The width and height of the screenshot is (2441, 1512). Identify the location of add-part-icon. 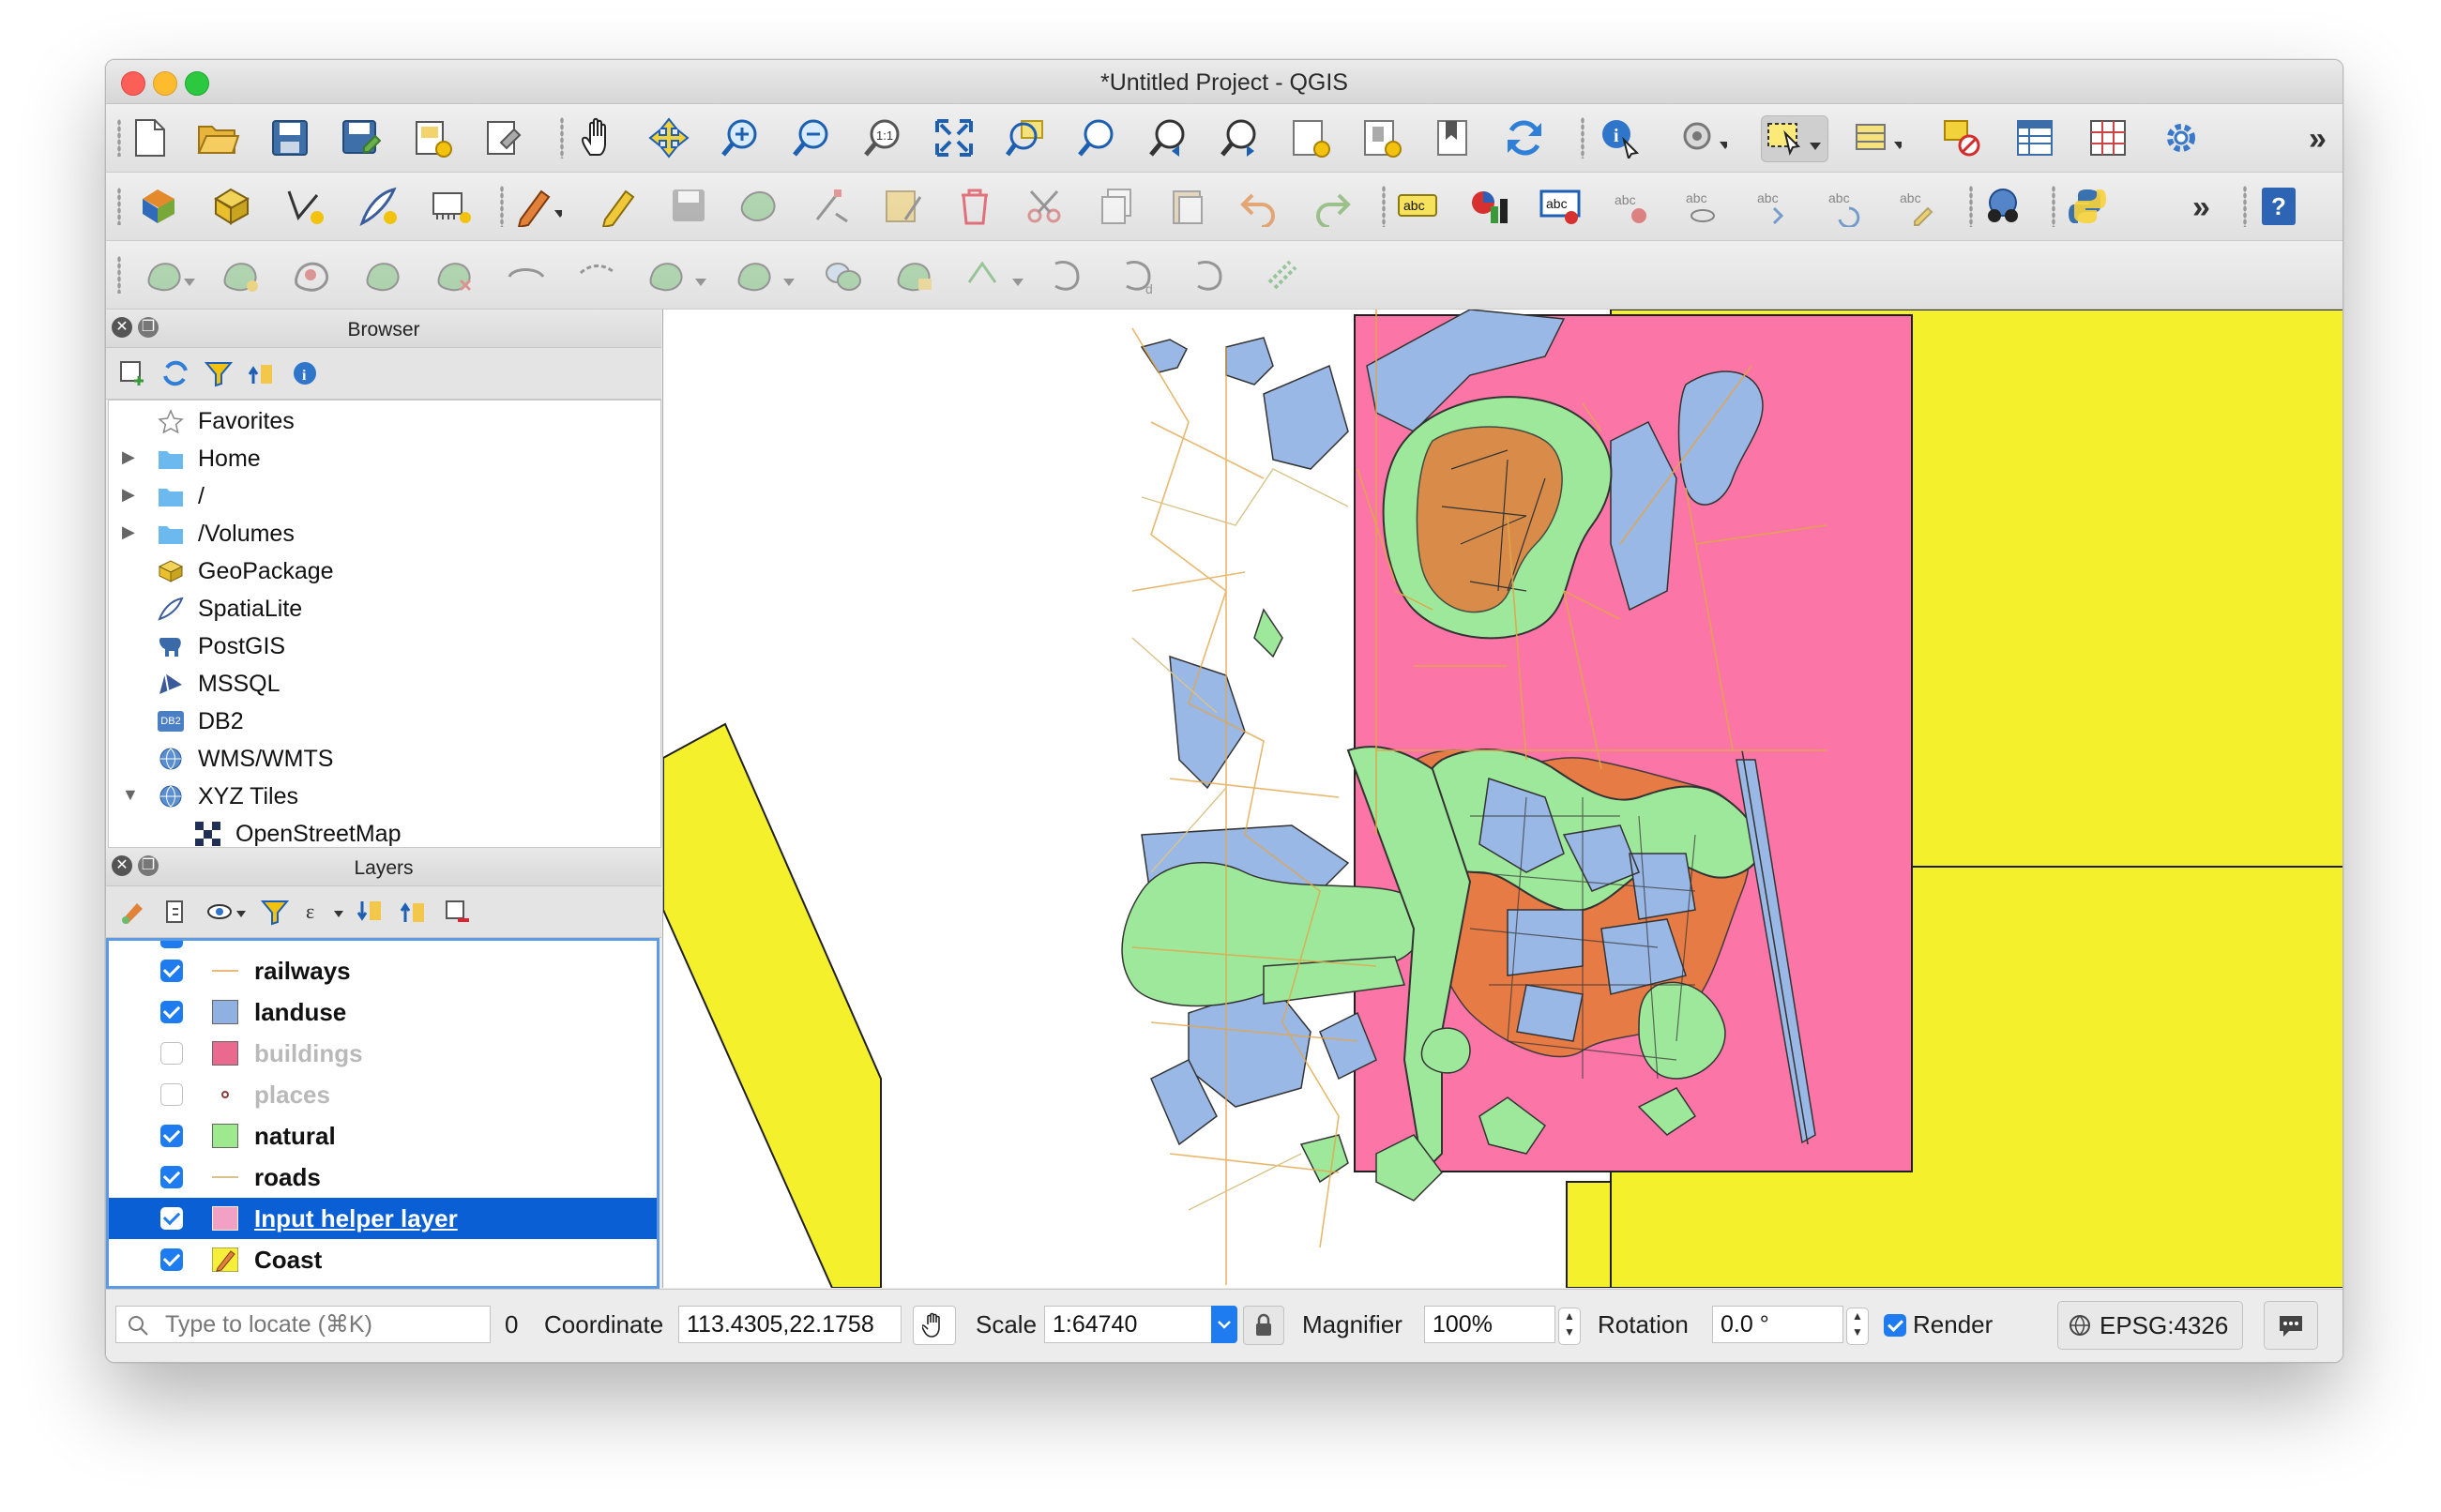
(241, 274).